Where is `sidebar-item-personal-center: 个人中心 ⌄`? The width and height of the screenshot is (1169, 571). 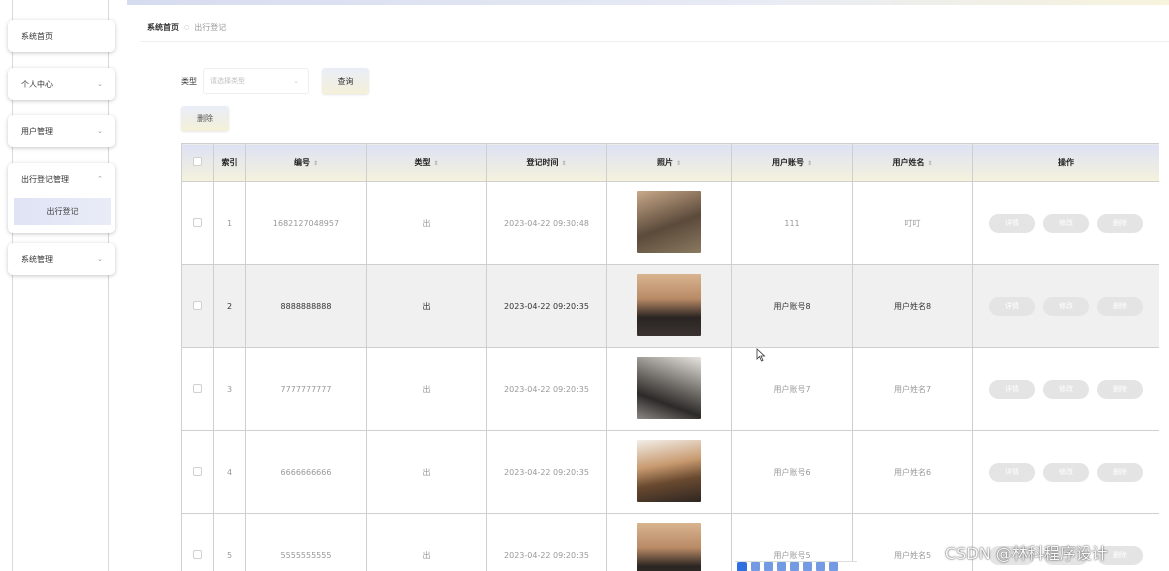
sidebar-item-personal-center: 个人中心 ⌄ is located at coordinates (61, 84).